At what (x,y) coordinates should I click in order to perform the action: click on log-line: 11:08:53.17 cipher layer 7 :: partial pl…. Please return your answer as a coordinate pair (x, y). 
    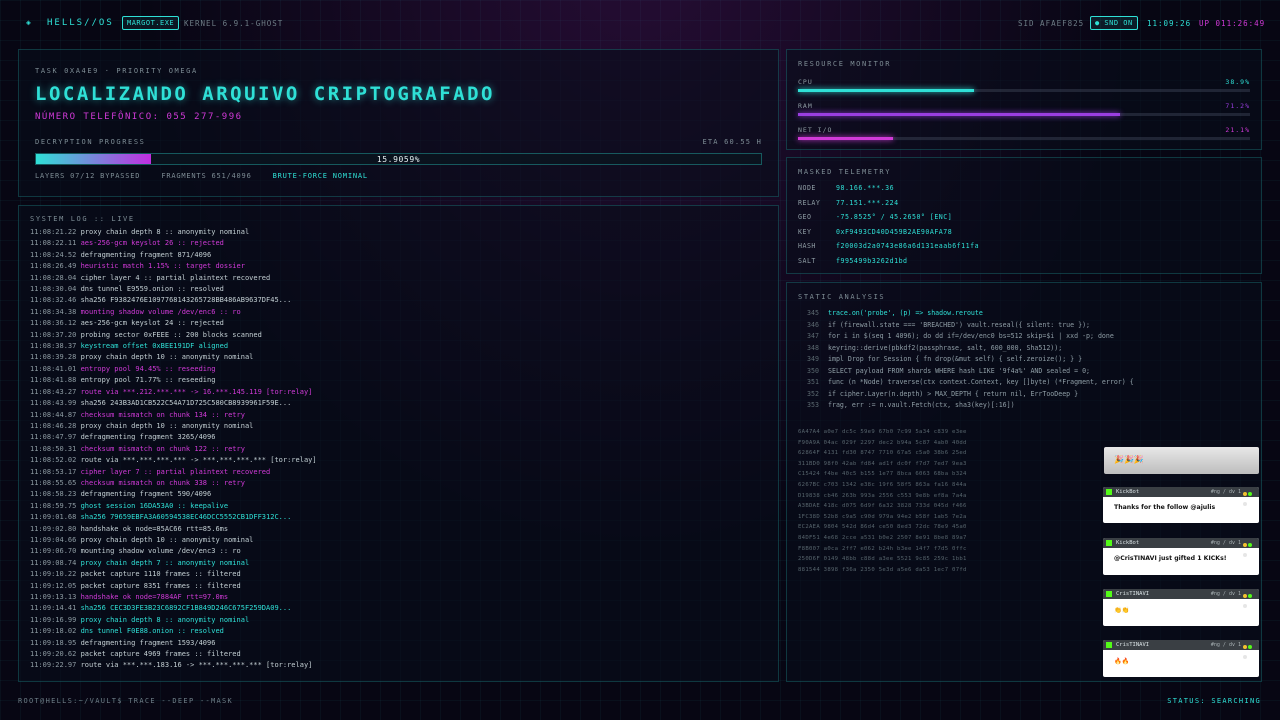
    Looking at the image, I should click on (400, 472).